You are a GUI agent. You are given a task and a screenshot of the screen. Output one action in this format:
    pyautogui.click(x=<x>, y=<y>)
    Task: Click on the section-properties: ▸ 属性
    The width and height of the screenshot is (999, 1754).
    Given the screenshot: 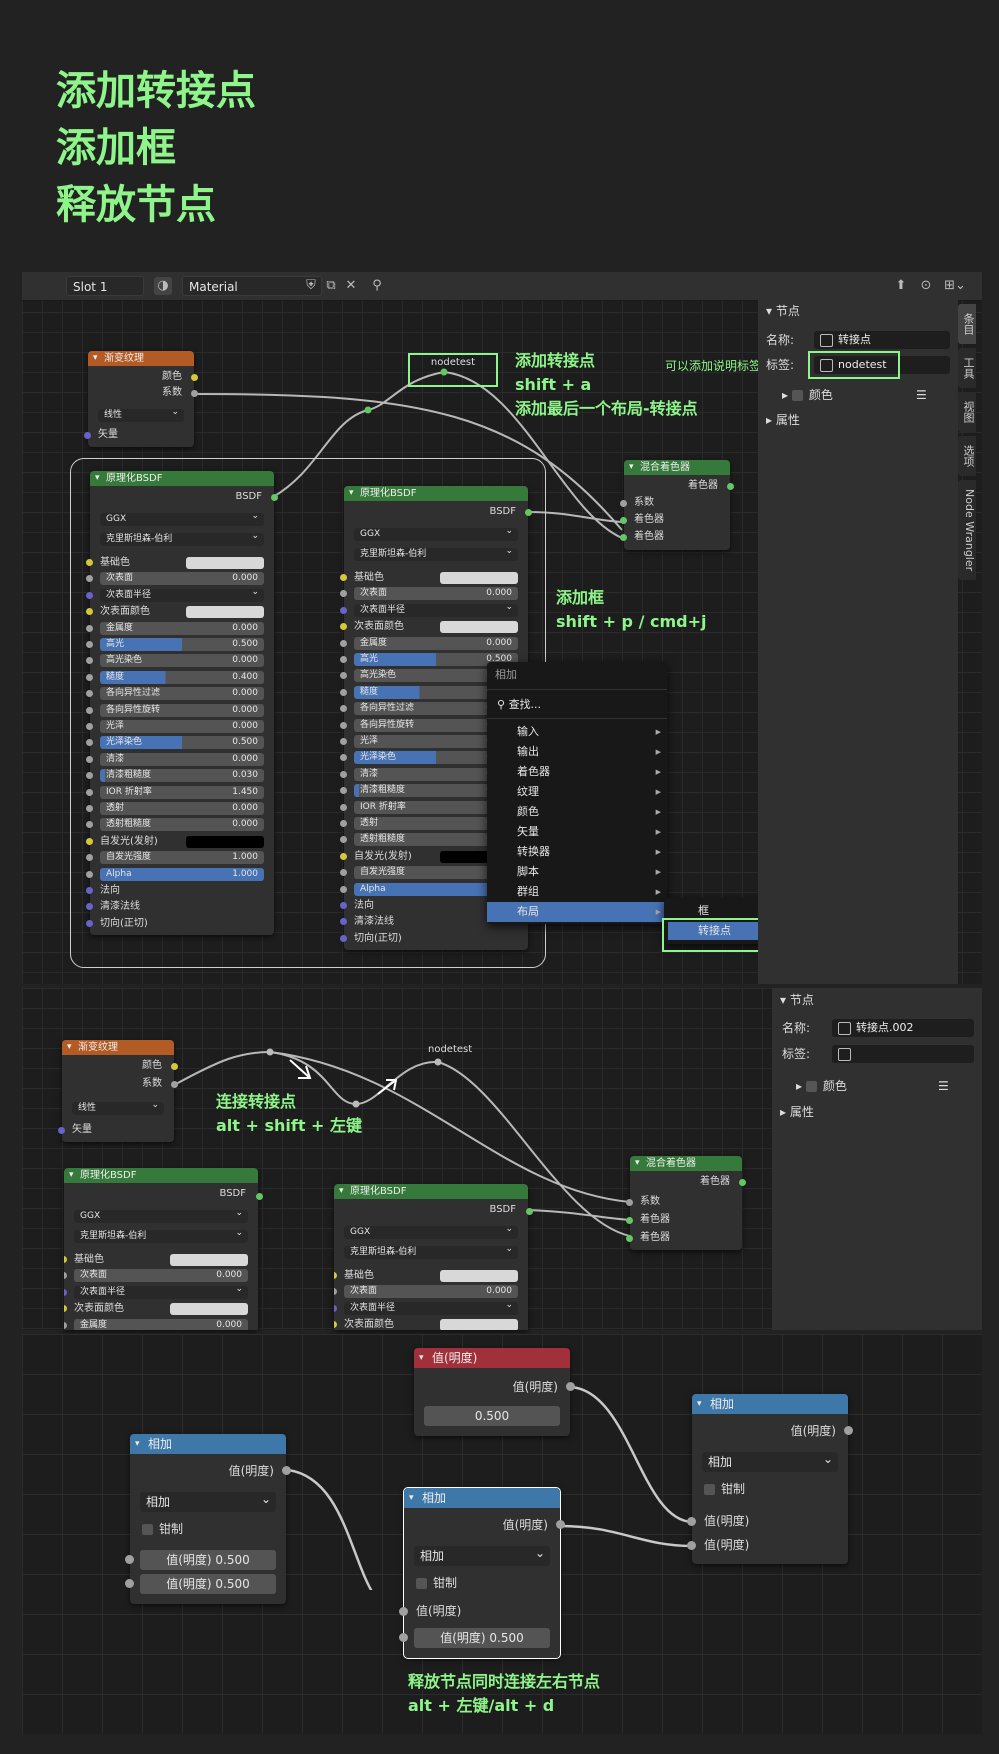 What is the action you would take?
    pyautogui.click(x=797, y=1112)
    